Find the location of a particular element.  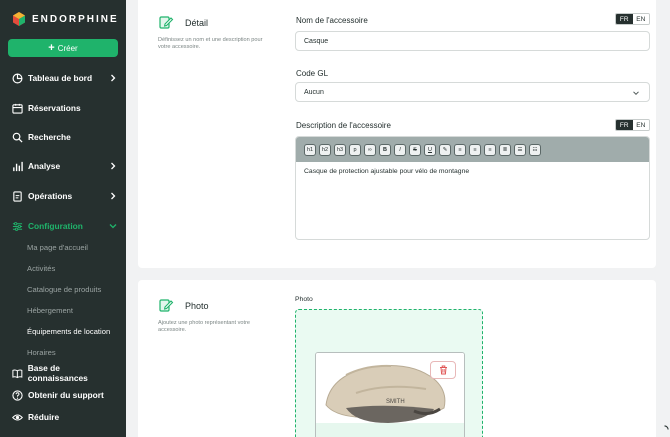

photo-dropzone: SMITH is located at coordinates (389, 373).